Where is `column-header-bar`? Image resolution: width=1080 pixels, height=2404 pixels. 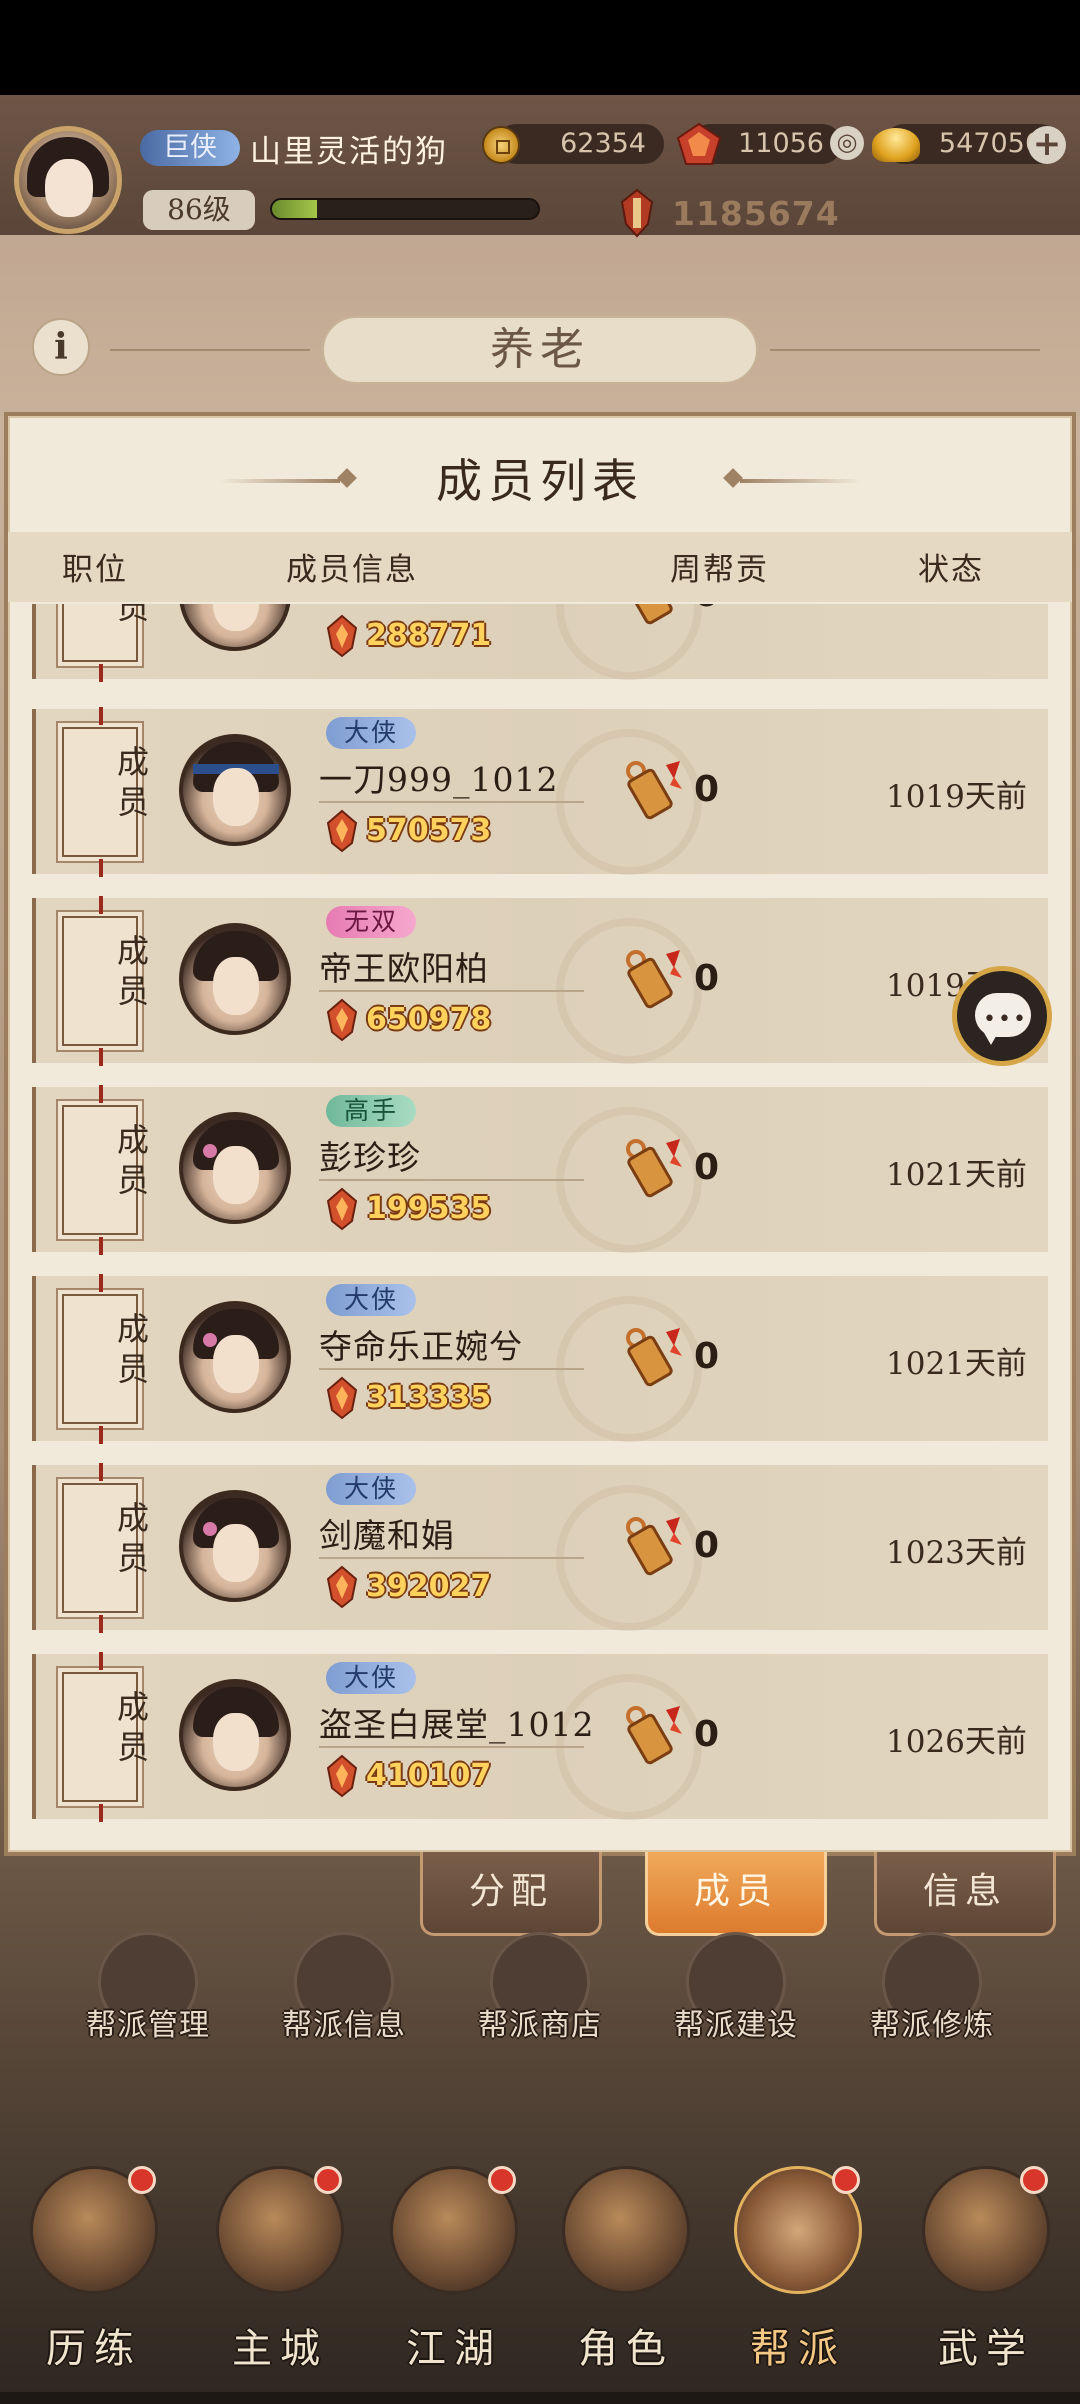 column-header-bar is located at coordinates (540, 567).